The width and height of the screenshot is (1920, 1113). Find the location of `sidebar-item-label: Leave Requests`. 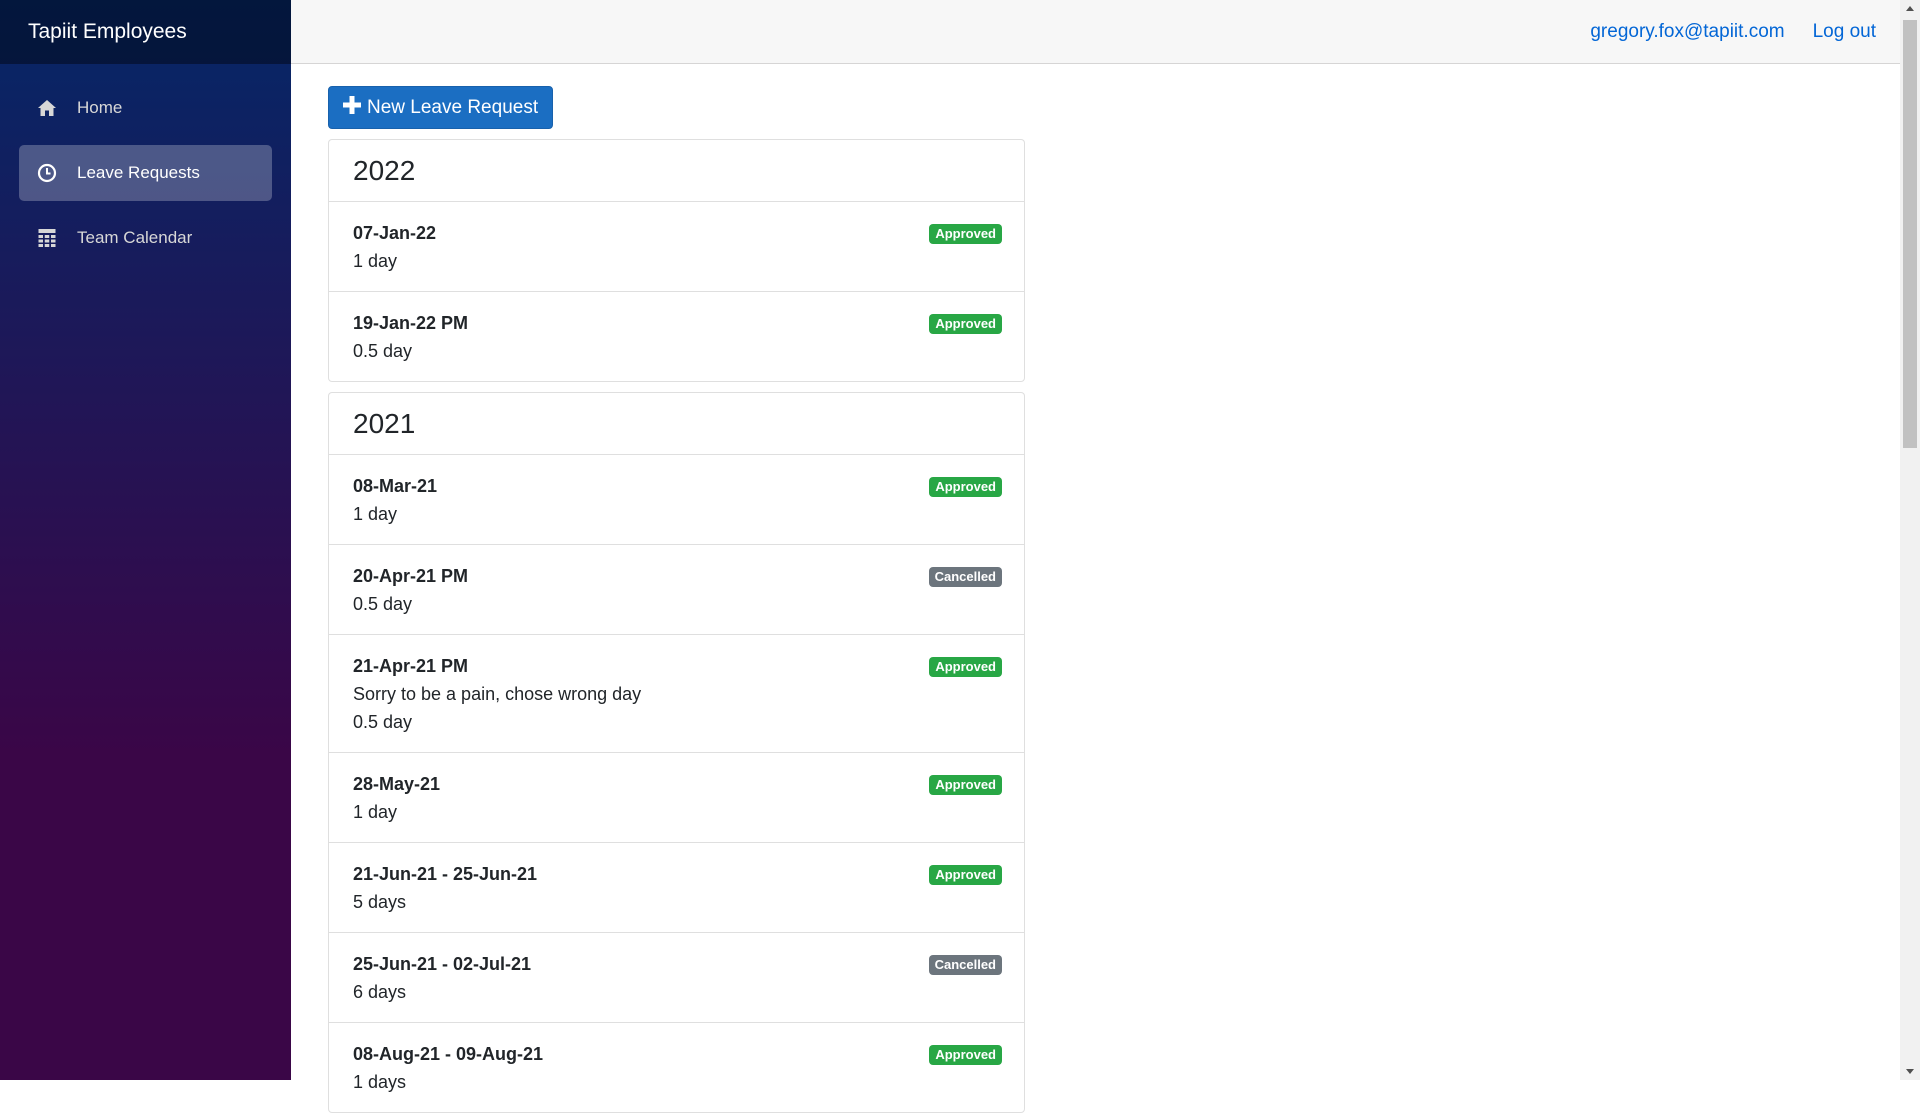

sidebar-item-label: Leave Requests is located at coordinates (138, 172).